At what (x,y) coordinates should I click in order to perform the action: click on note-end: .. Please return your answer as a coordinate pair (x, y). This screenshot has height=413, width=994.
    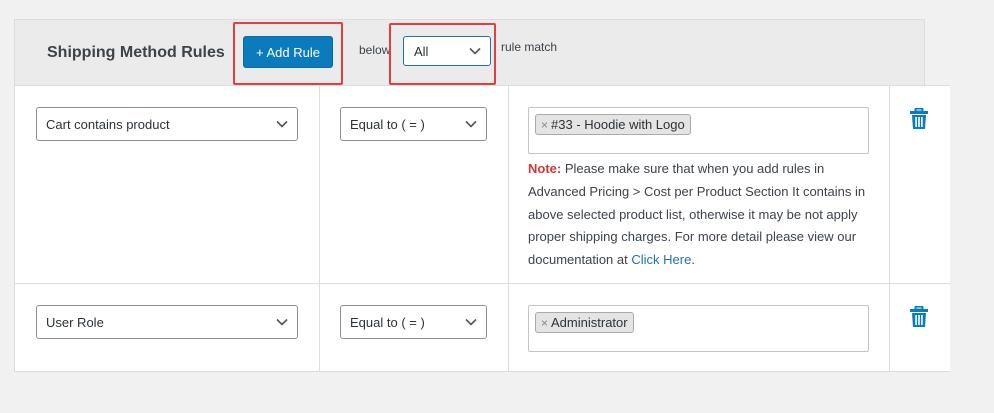
    Looking at the image, I should click on (693, 260).